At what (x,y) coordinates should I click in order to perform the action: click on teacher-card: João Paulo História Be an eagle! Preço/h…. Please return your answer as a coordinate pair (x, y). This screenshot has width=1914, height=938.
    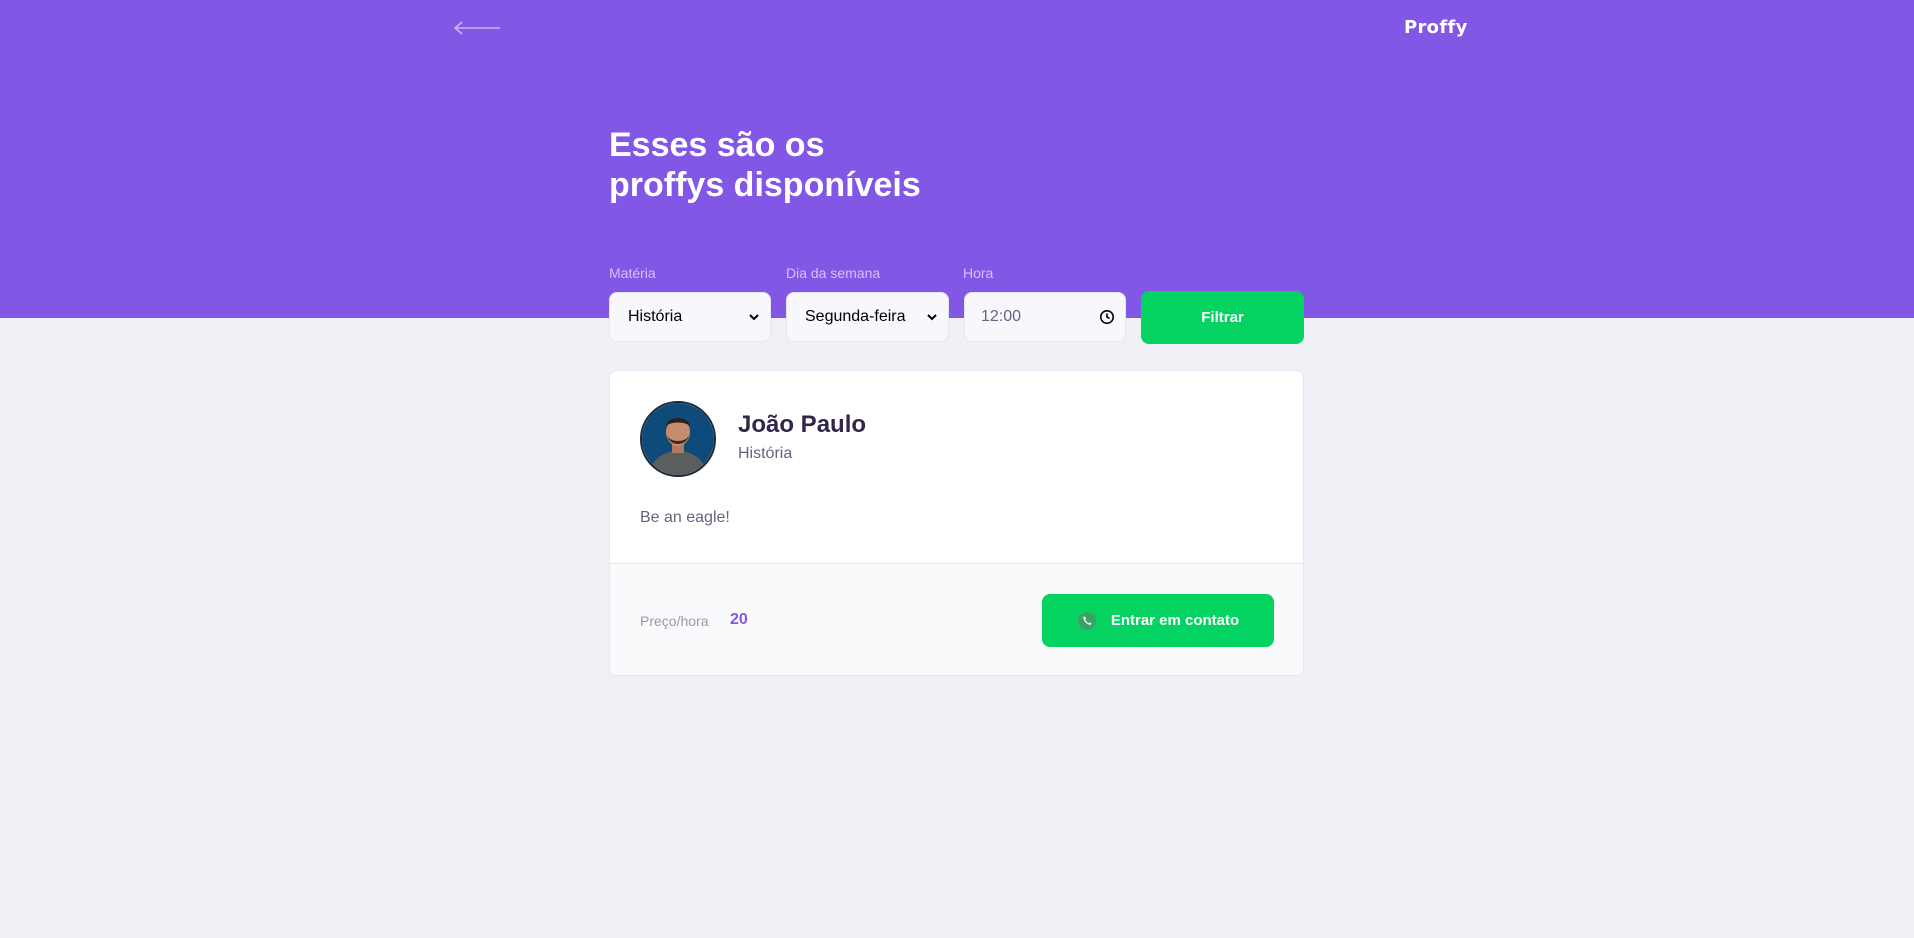
    Looking at the image, I should click on (956, 523).